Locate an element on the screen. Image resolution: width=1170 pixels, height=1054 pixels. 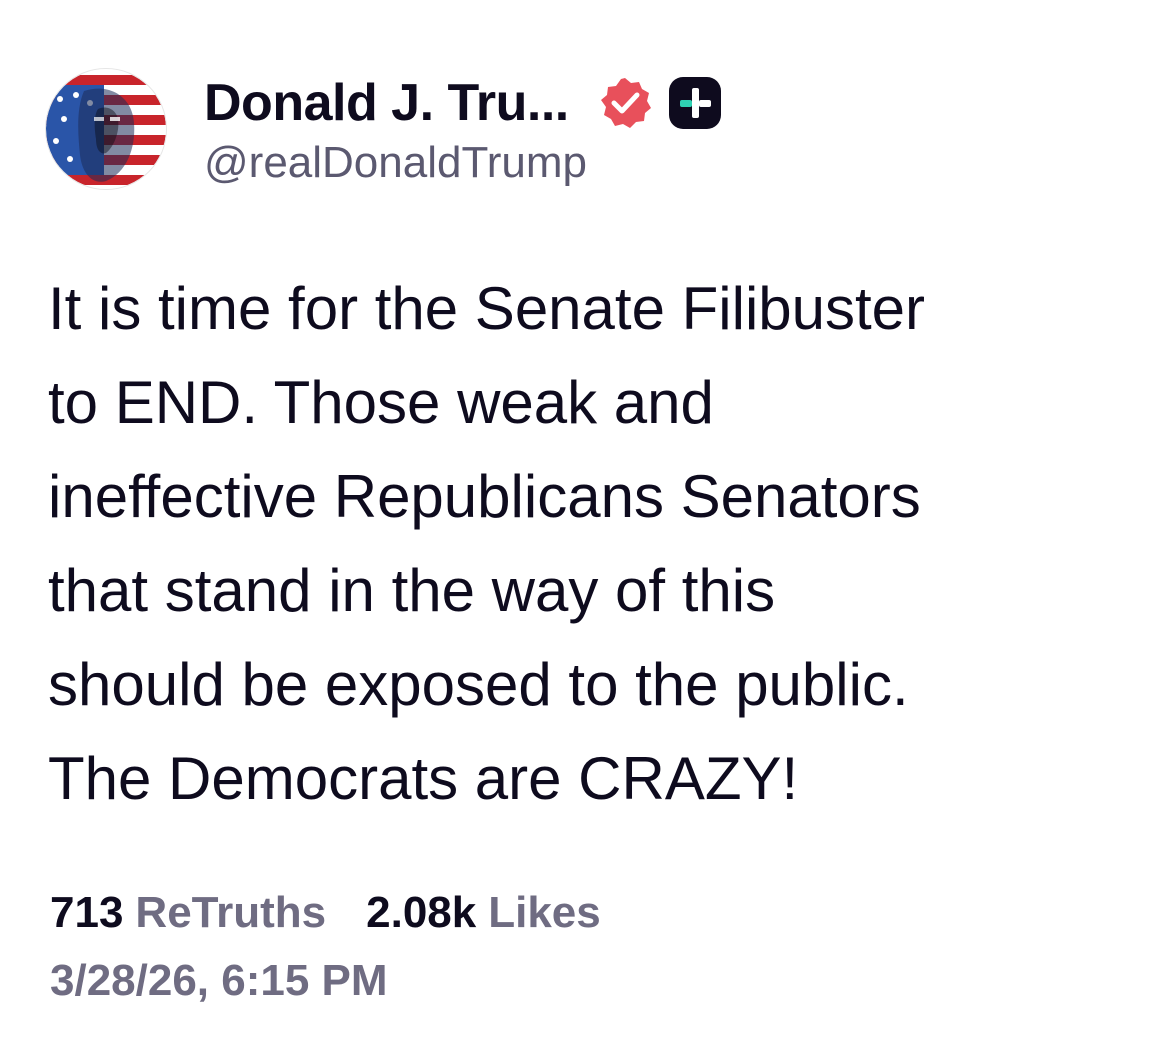
likes-label: Likes is located at coordinates (544, 912).